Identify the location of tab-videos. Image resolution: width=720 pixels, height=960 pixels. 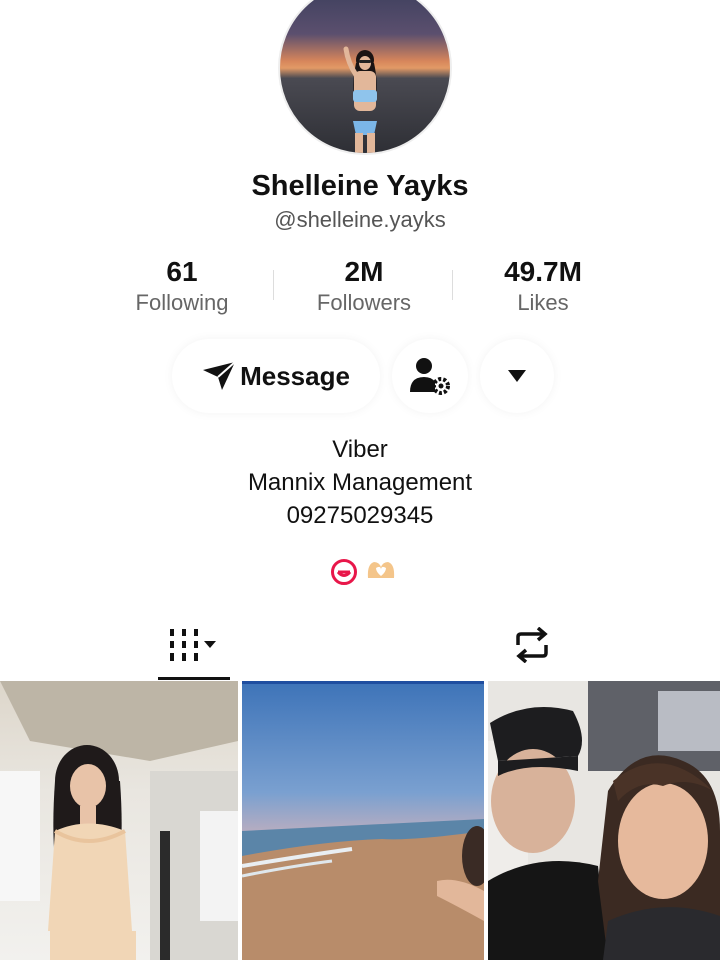
(194, 645).